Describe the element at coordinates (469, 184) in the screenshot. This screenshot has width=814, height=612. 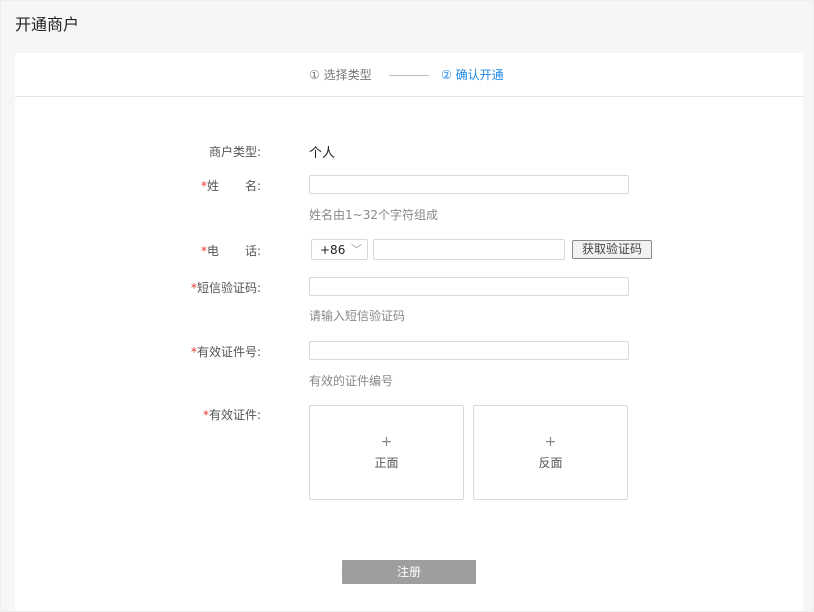
I see `name-input` at that location.